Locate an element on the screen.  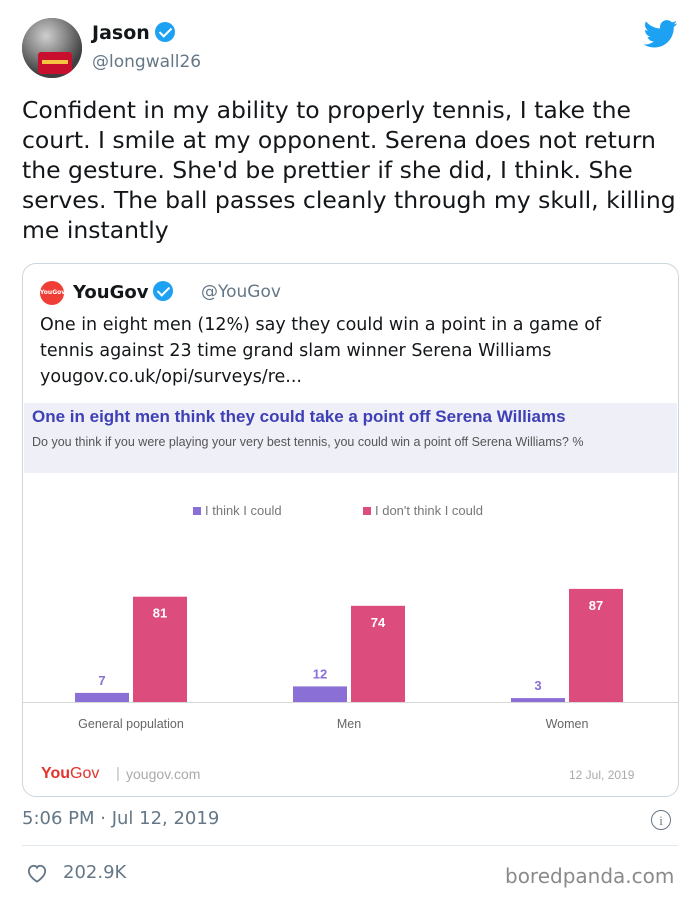
author-avatar is located at coordinates (52, 48).